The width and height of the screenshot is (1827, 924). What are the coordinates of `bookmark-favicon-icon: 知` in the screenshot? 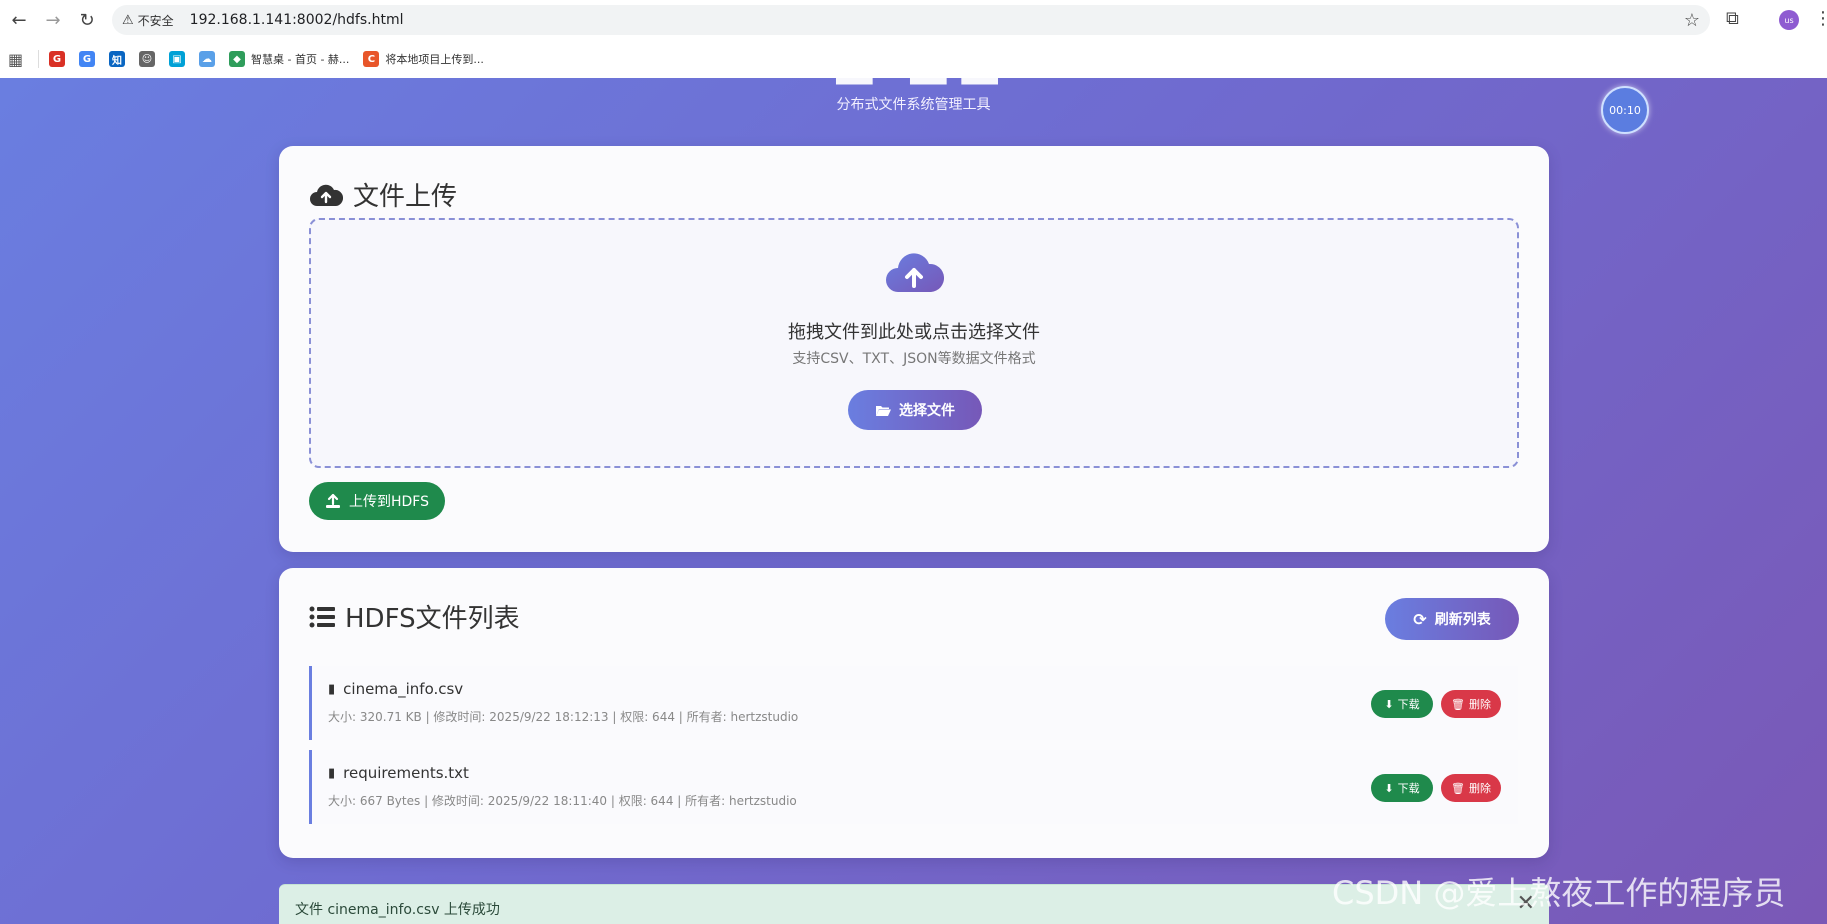 It's located at (117, 59).